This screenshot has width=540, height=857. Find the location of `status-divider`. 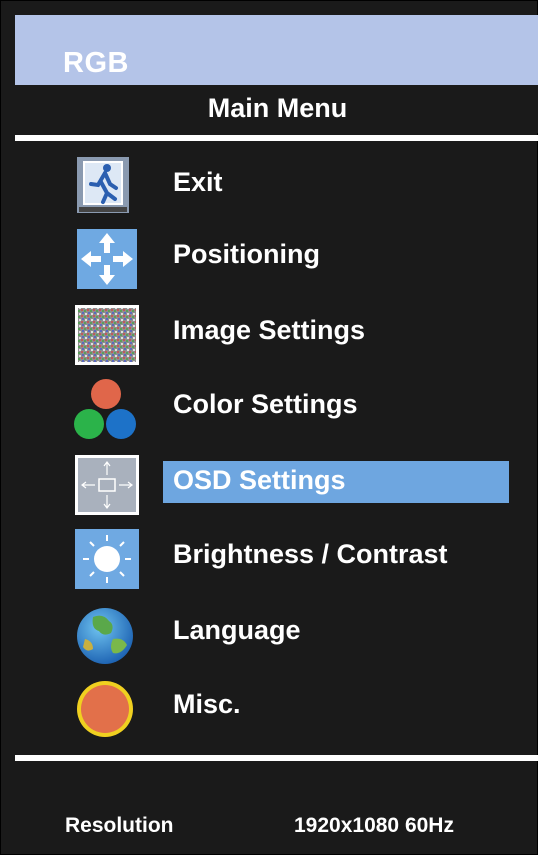

status-divider is located at coordinates (277, 758).